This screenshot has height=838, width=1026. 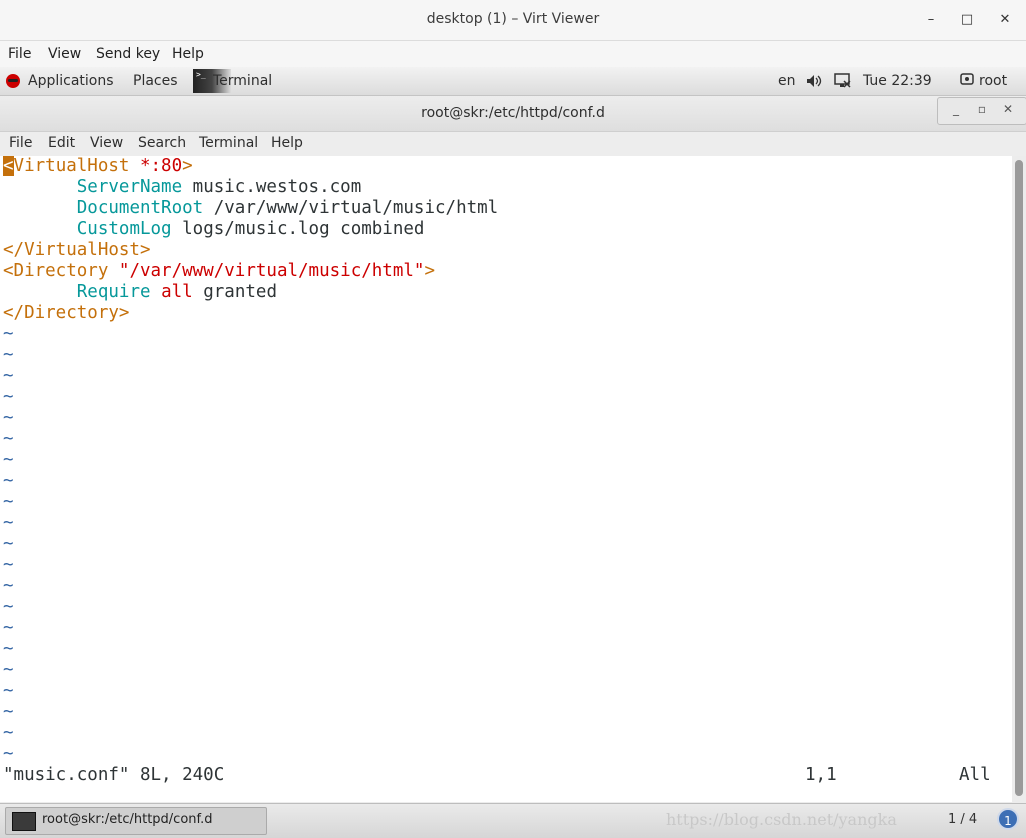 I want to click on redhat-logo-icon, so click(x=13, y=81).